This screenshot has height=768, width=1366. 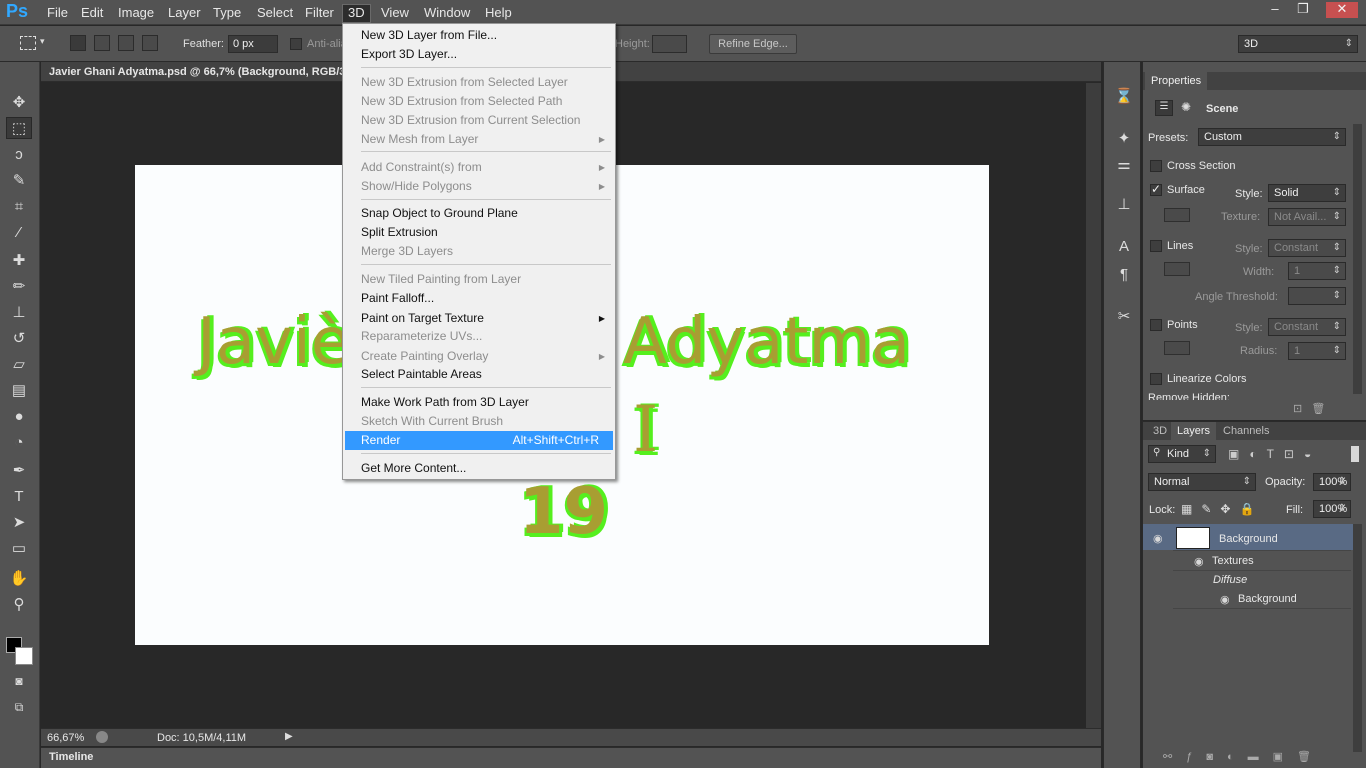 What do you see at coordinates (479, 120) in the screenshot?
I see `menu-item-extrusion-current-selection: New 3D Extrusion from Current Selection` at bounding box center [479, 120].